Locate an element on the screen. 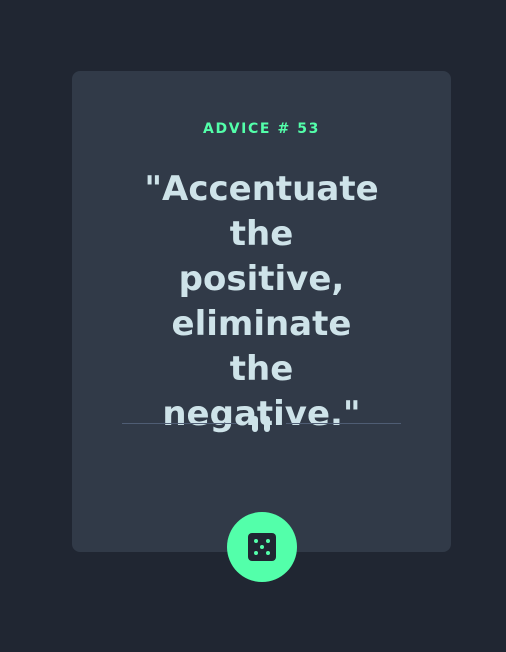 This screenshot has width=506, height=652. divider-line-right is located at coordinates (343, 423).